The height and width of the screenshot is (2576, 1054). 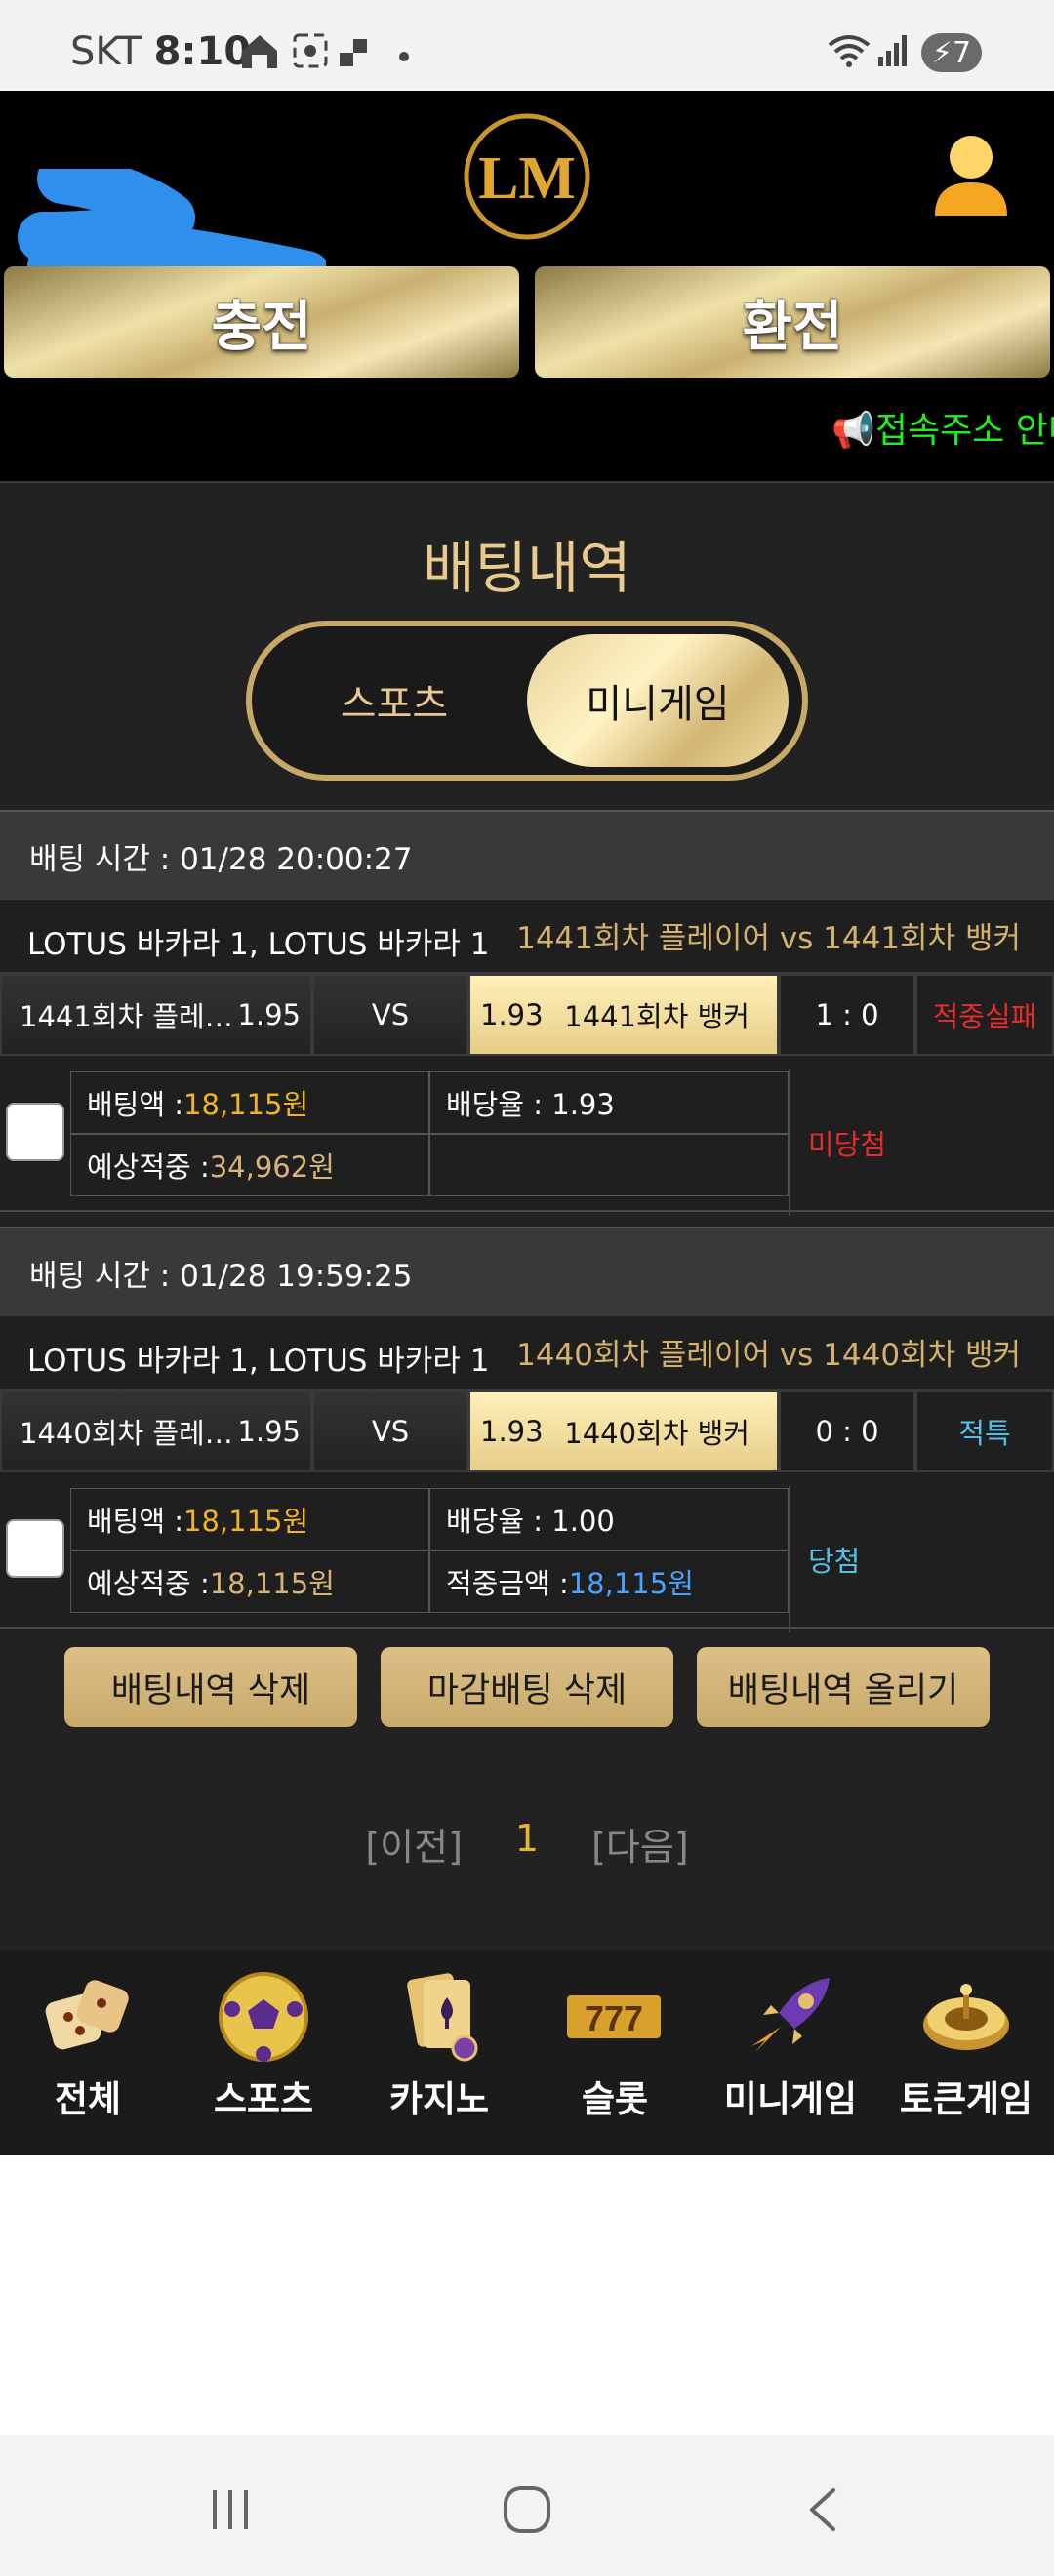 I want to click on away-odd-cell-selected: 1.93 1441회차 뱅커, so click(x=623, y=1015).